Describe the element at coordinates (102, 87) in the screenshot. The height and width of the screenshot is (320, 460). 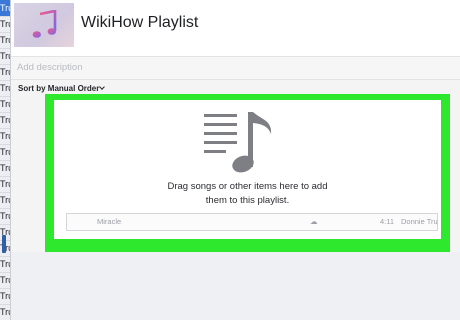
I see `chevron-down-icon` at that location.